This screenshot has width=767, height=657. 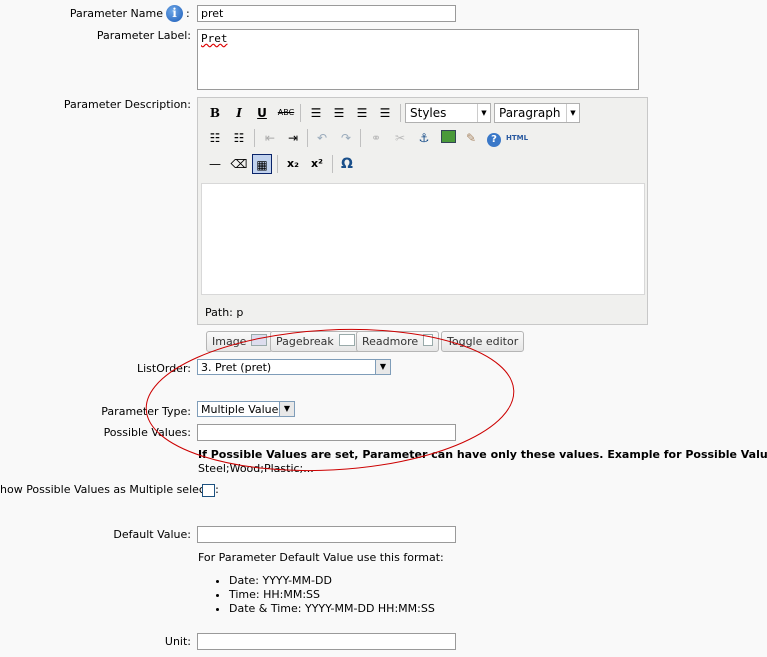 What do you see at coordinates (188, 13) in the screenshot?
I see `parameter-name-colon: :` at bounding box center [188, 13].